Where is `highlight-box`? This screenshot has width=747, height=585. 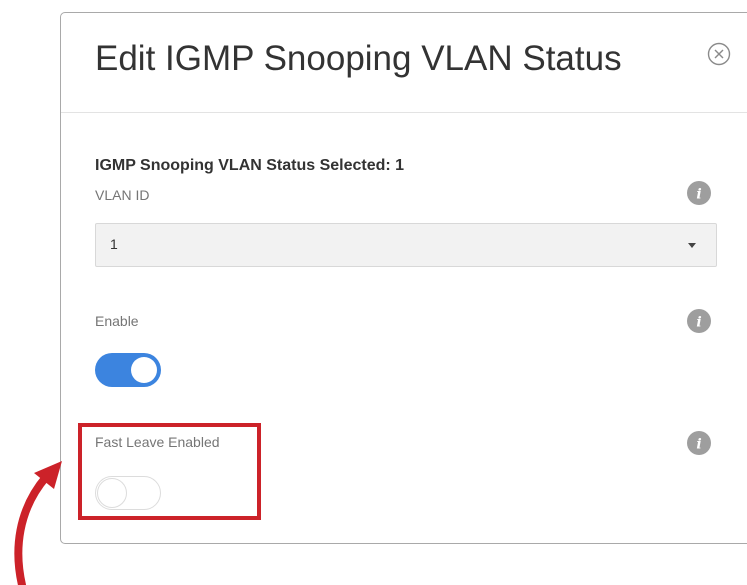 highlight-box is located at coordinates (169, 471).